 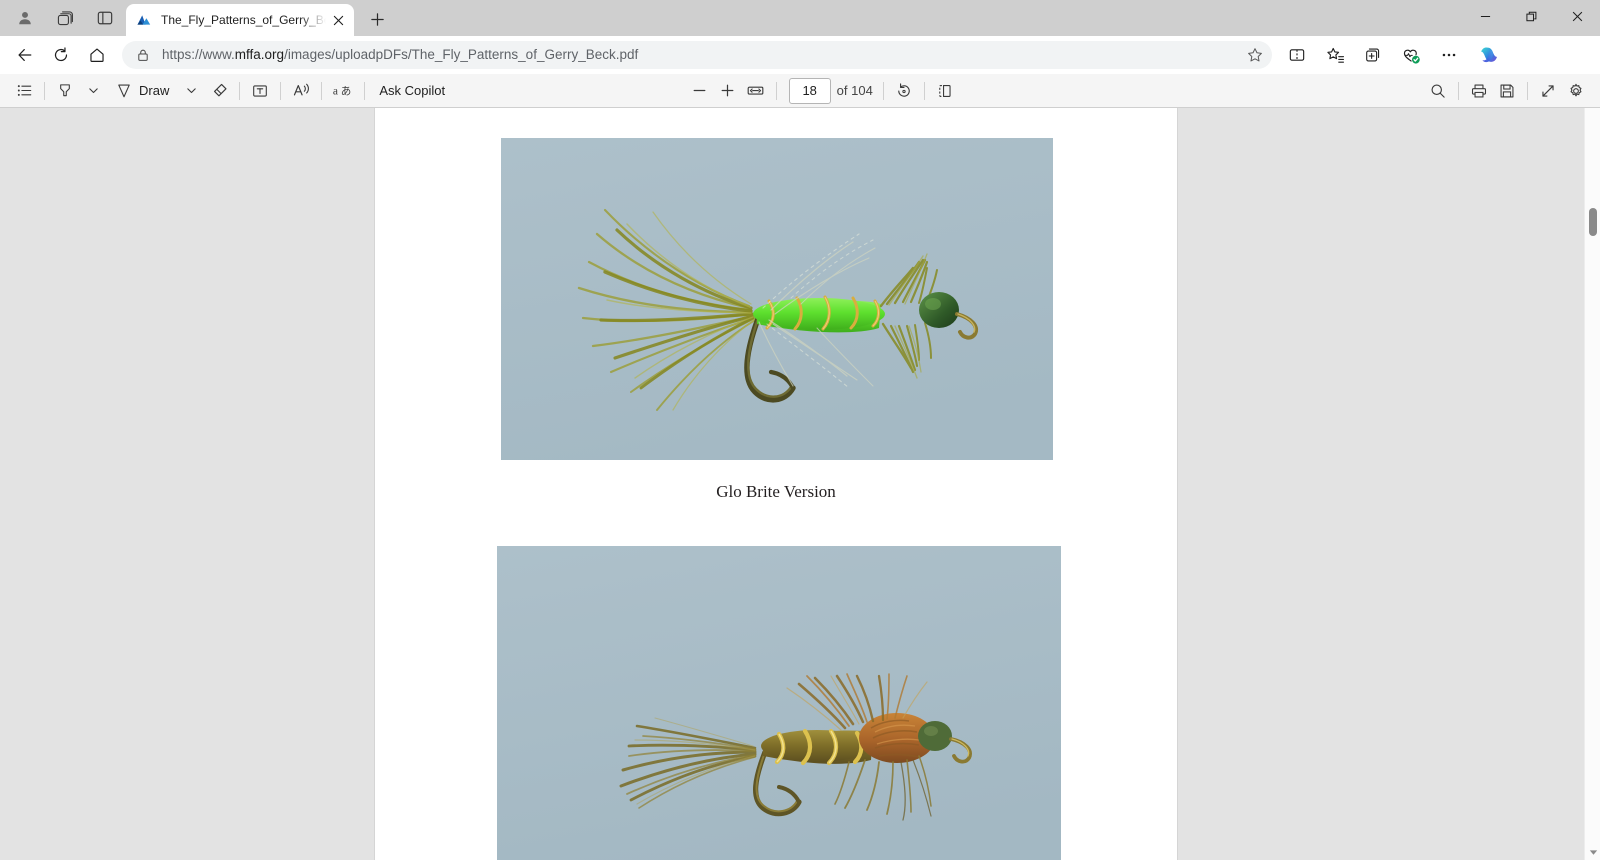 I want to click on draw-button: Draw, so click(x=142, y=91).